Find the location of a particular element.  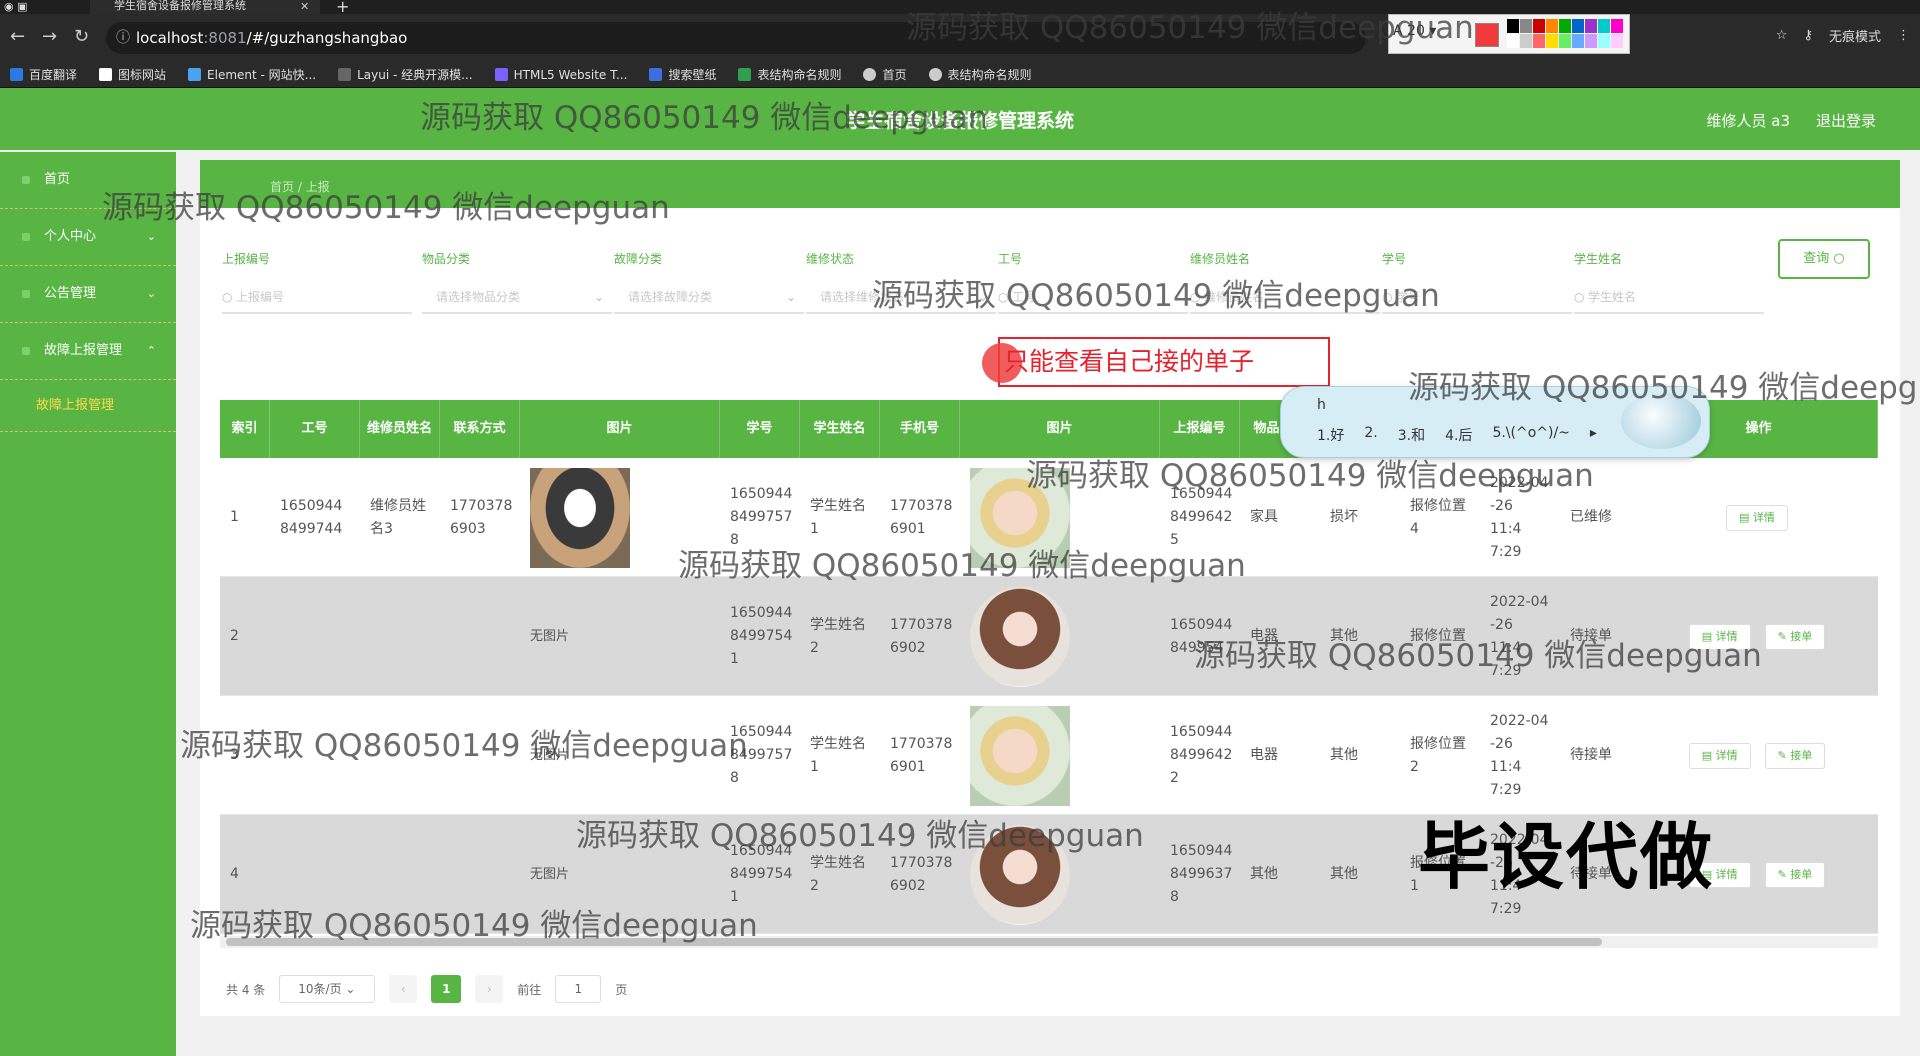

item-category-select: 请选择物品分类 ⌄ is located at coordinates (517, 299).